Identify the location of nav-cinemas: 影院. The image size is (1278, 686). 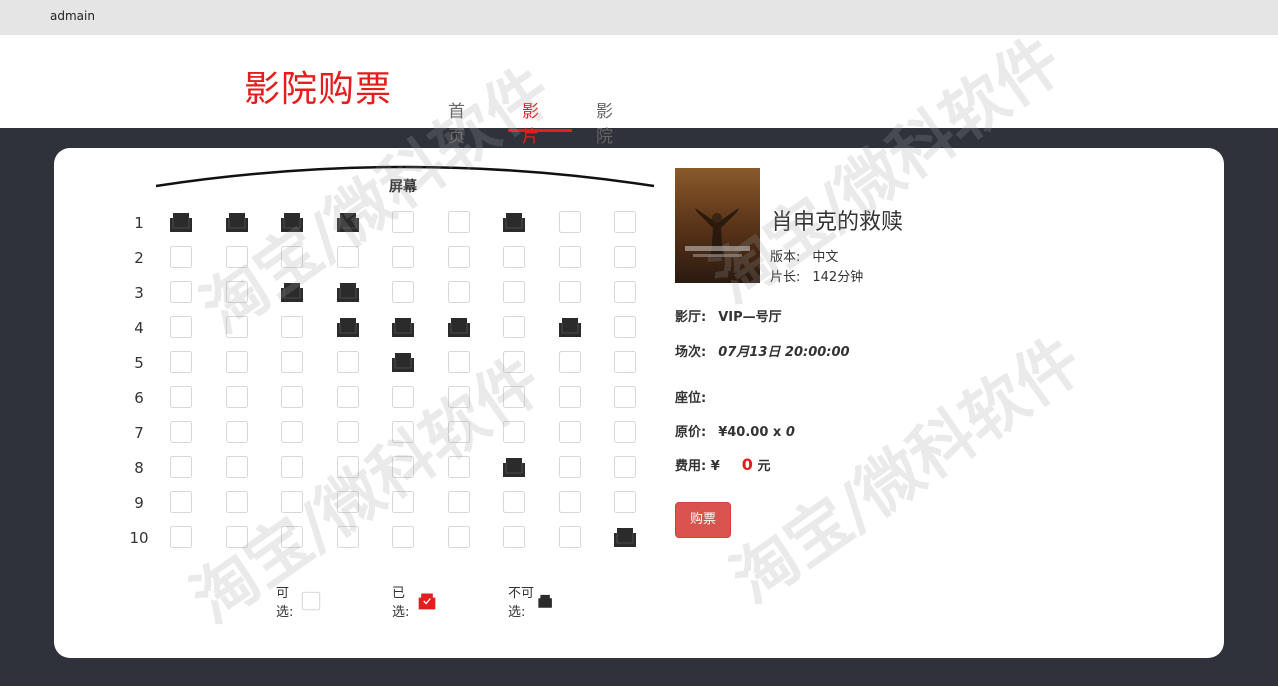
(604, 122).